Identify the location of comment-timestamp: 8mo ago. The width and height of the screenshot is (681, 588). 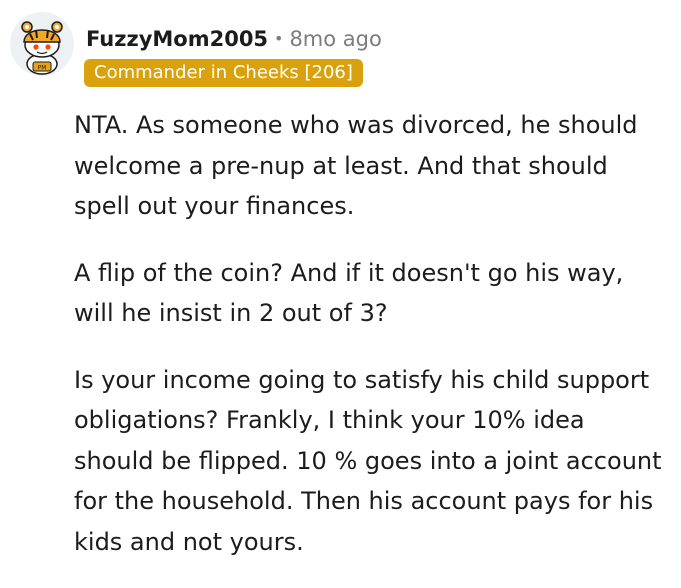
(335, 39).